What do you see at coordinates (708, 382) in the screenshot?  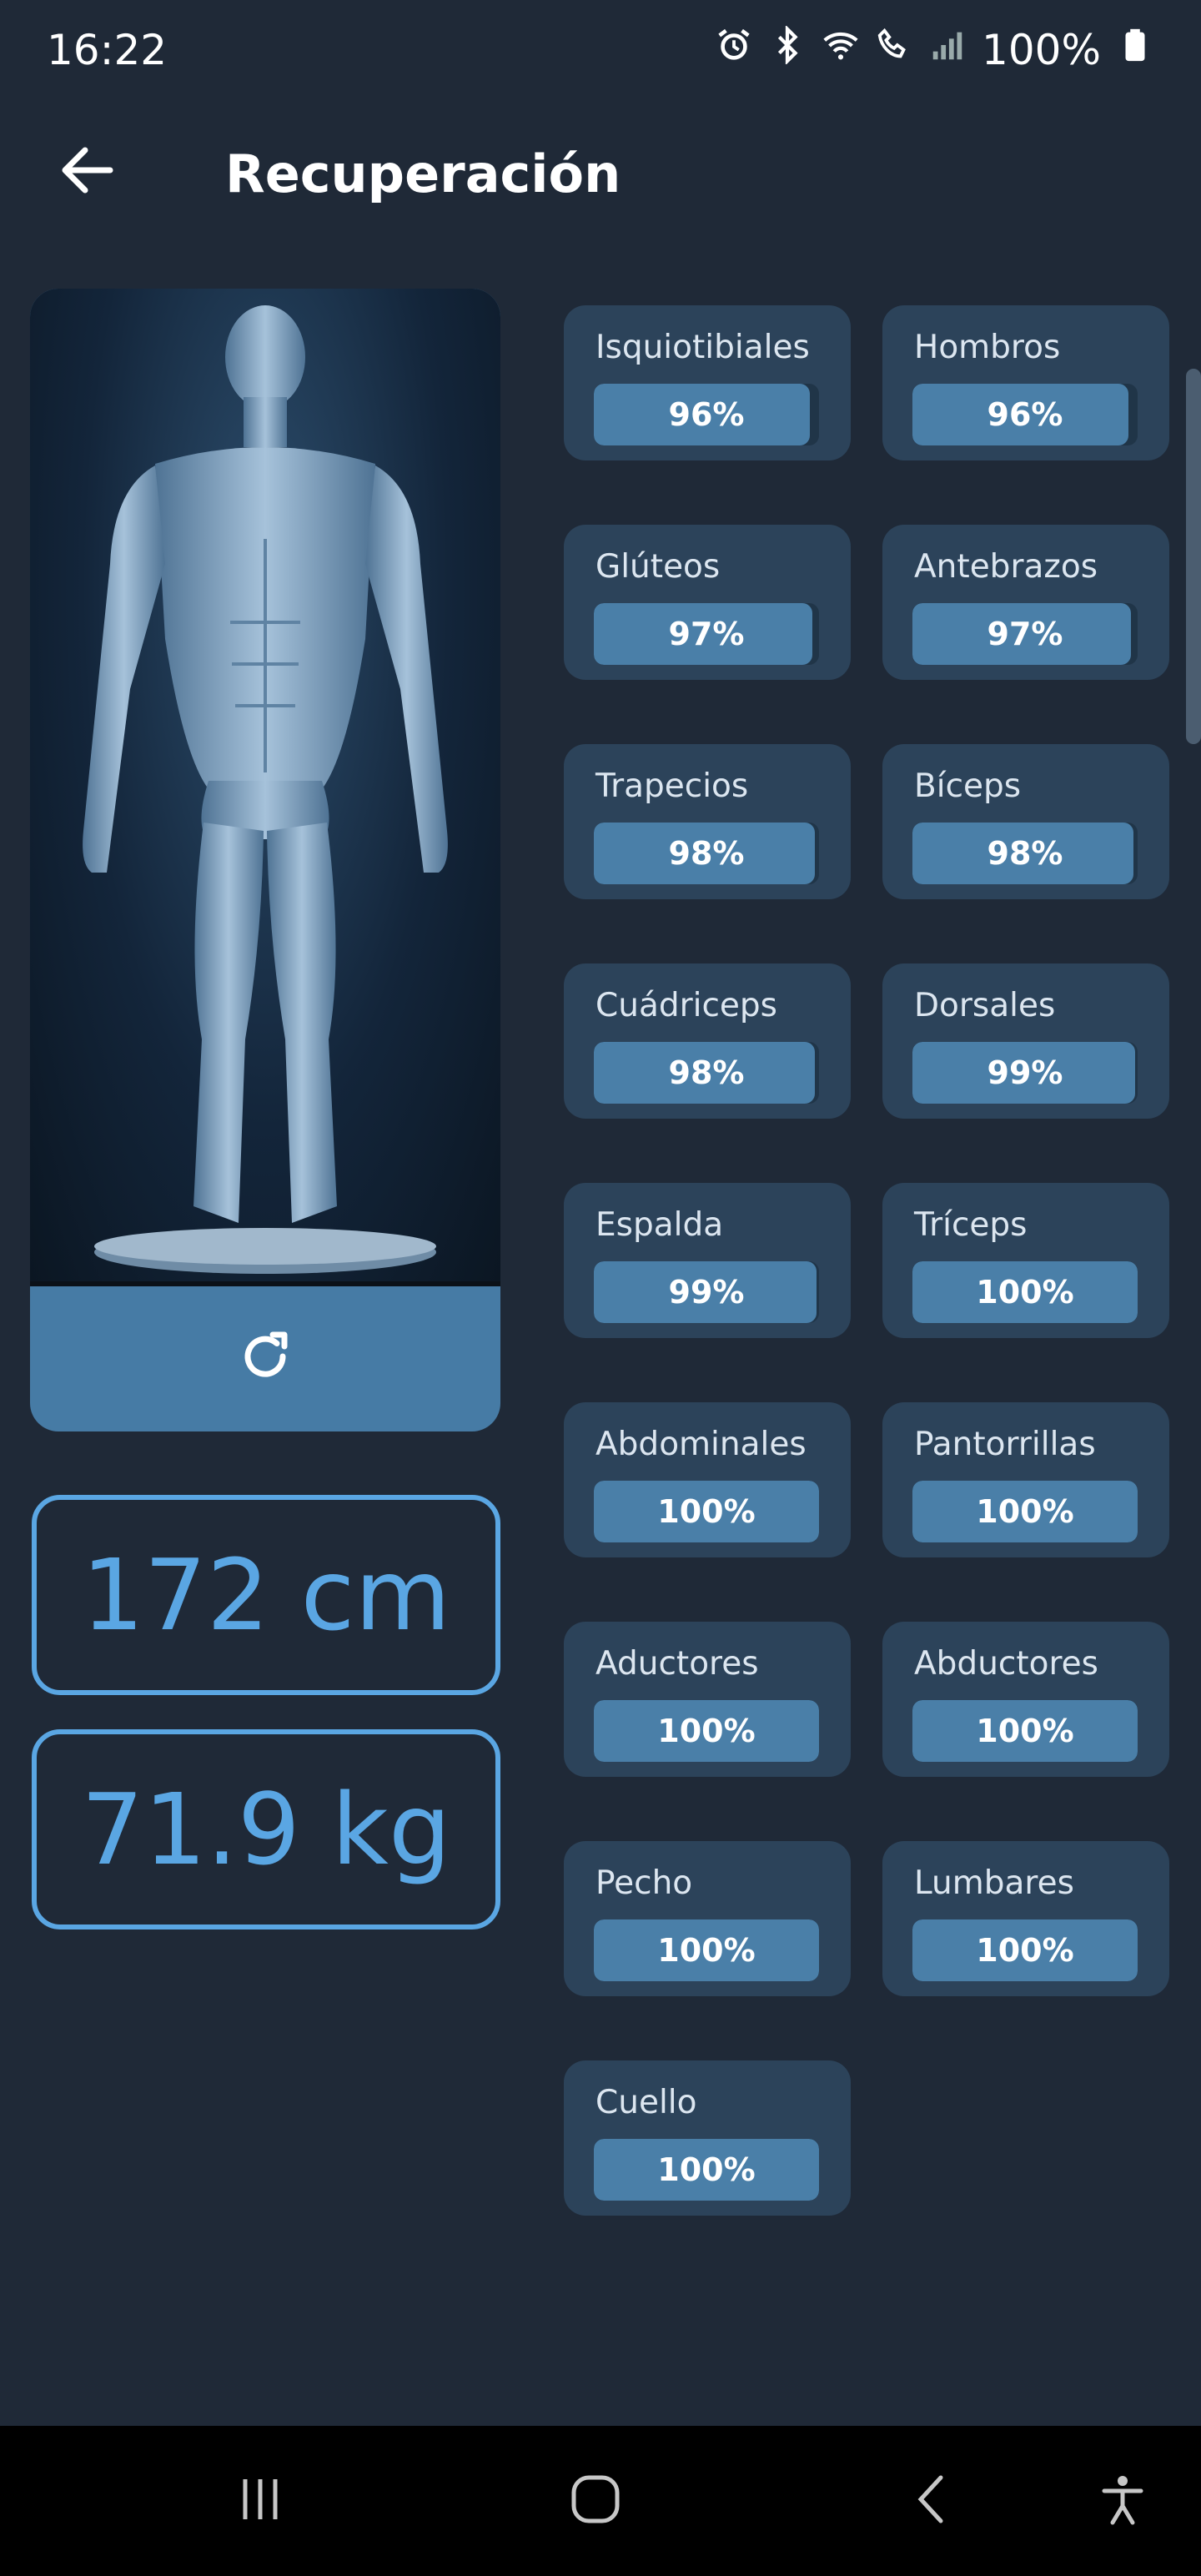 I see `muscle-card: Isquiotibiales 96%` at bounding box center [708, 382].